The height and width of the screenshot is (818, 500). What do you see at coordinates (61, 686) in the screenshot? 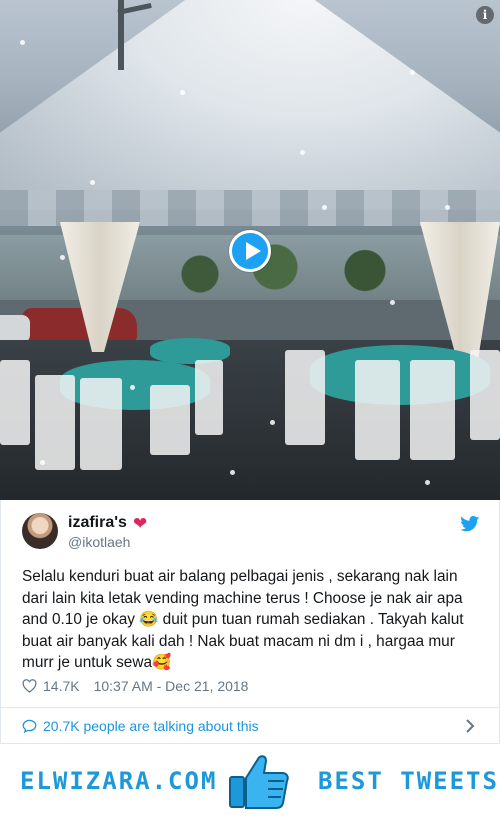
I see `like-count: 14.7K` at bounding box center [61, 686].